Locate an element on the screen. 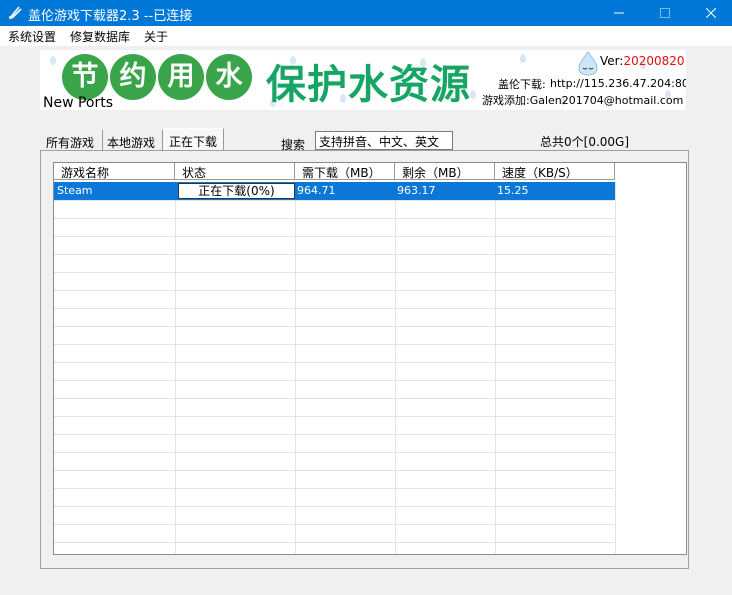  column-header-name: 游戏名称 is located at coordinates (114, 171).